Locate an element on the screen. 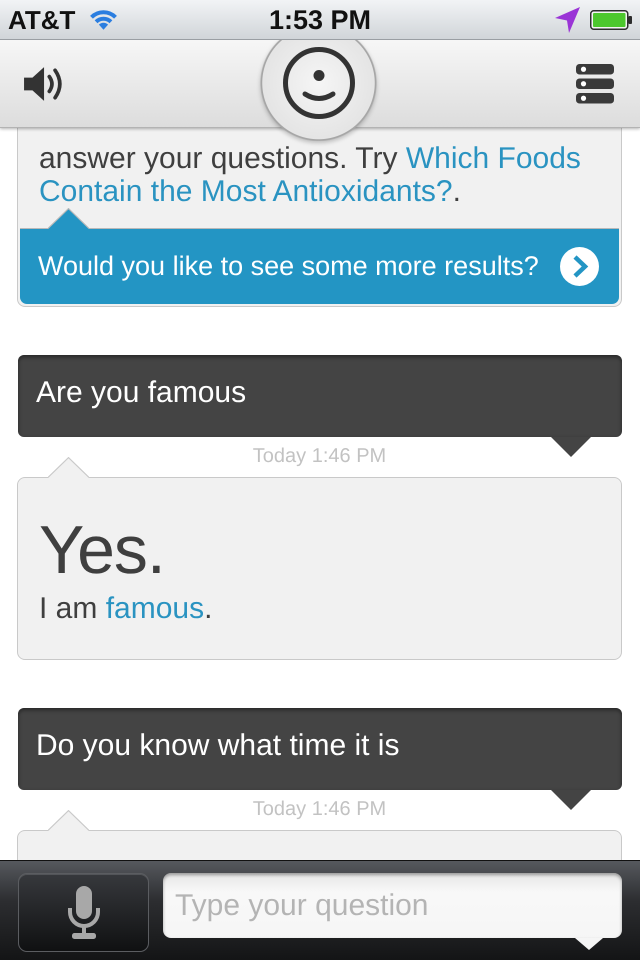 This screenshot has height=960, width=640. question-field: Type your question is located at coordinates (392, 905).